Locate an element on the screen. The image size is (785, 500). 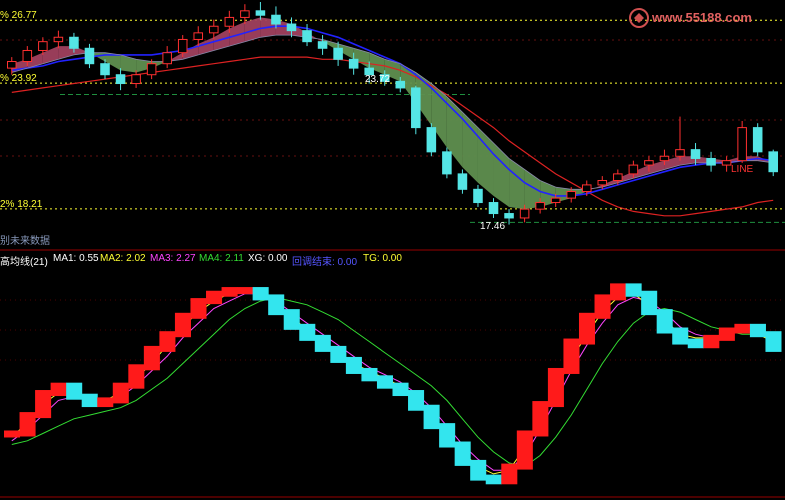
xg-label: XG: 0.00 is located at coordinates (268, 258).